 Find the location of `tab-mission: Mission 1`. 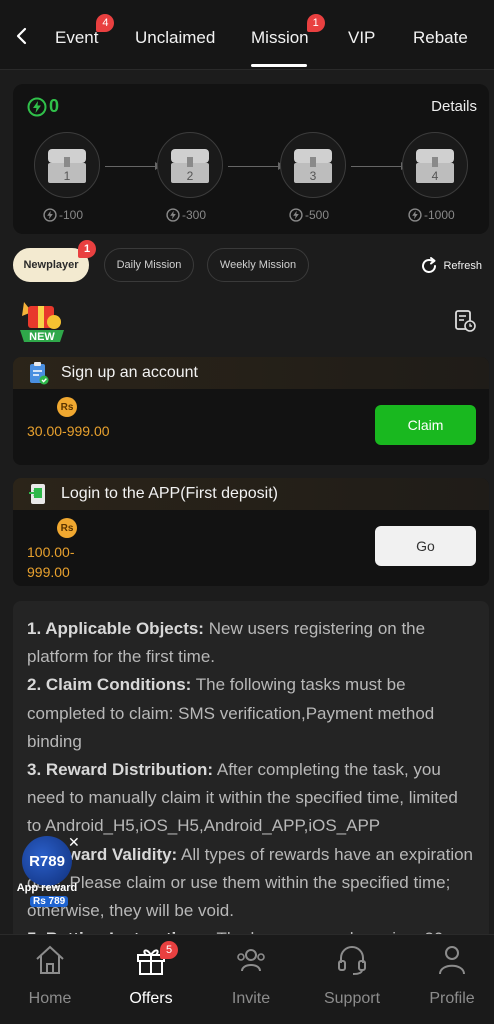

tab-mission: Mission 1 is located at coordinates (288, 31).